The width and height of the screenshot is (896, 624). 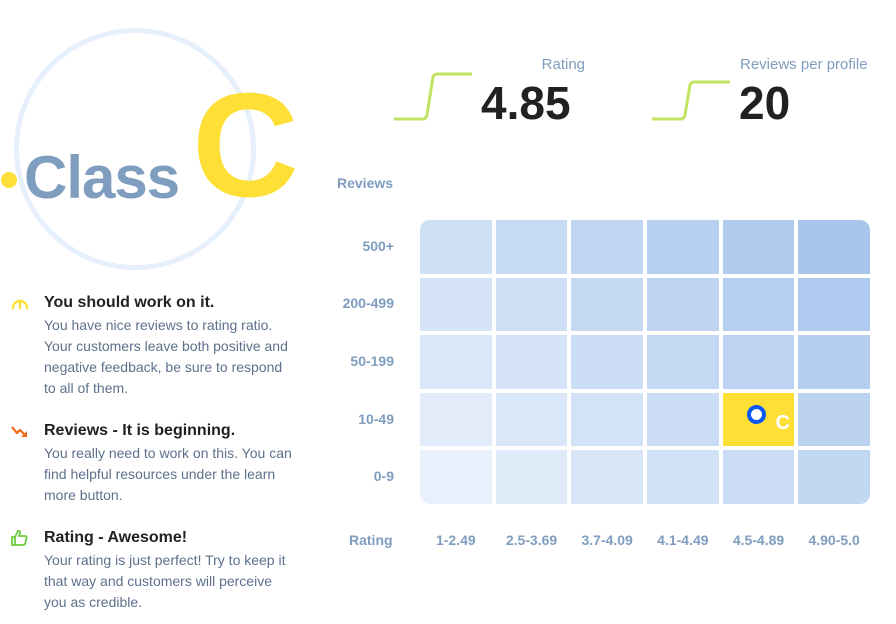 I want to click on x-axis-title: Rating, so click(x=371, y=540).